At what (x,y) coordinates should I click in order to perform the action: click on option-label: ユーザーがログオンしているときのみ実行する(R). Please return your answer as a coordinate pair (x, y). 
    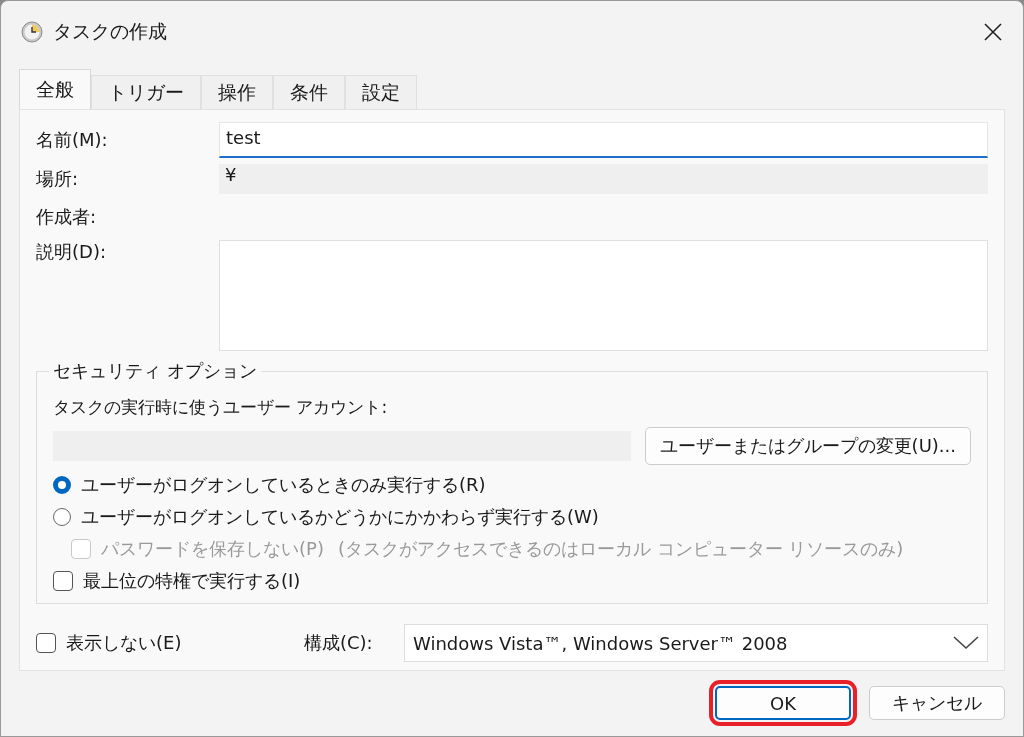
    Looking at the image, I should click on (283, 485).